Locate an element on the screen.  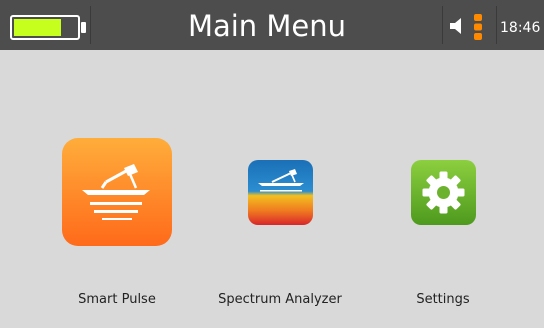
battery-icon is located at coordinates (45, 27).